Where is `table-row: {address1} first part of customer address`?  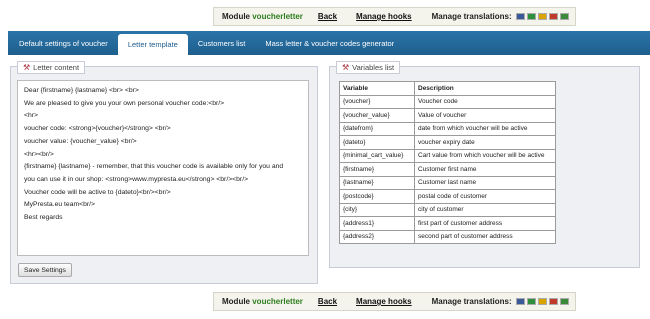 table-row: {address1} first part of customer address is located at coordinates (447, 223).